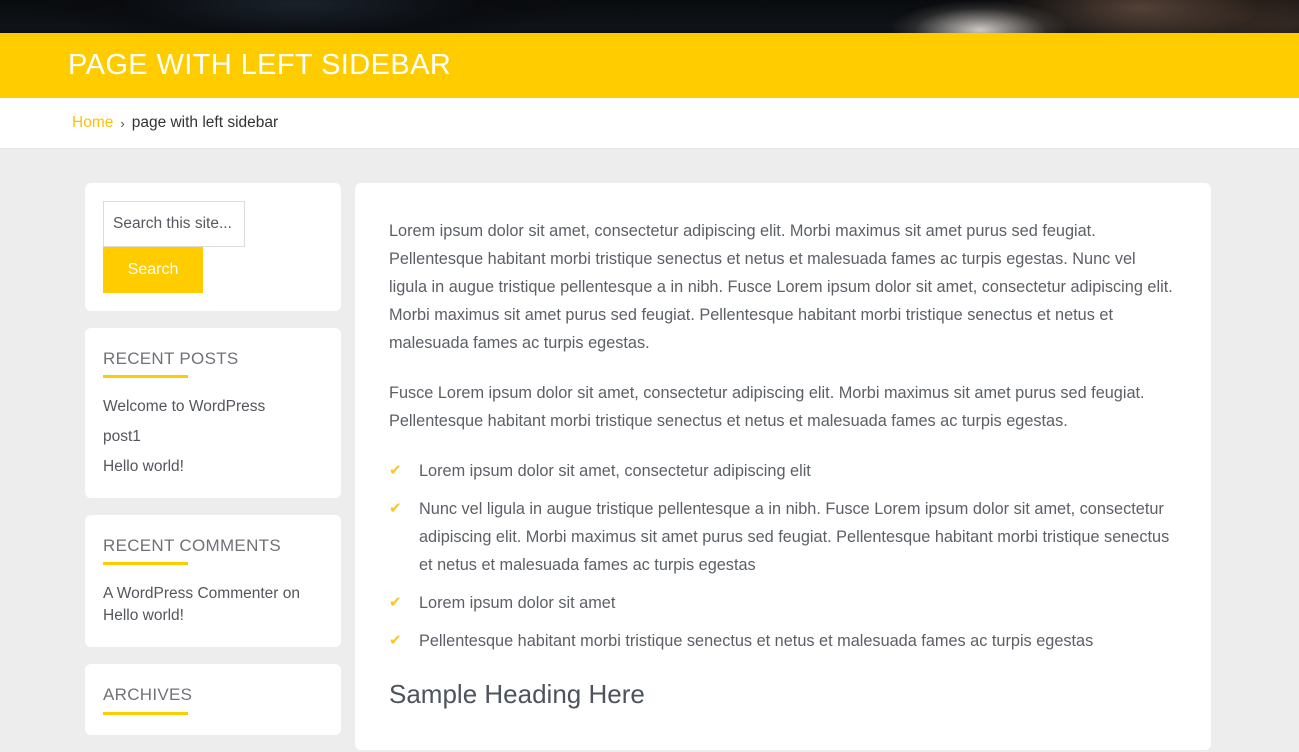 The height and width of the screenshot is (752, 1299). What do you see at coordinates (143, 466) in the screenshot?
I see `recent-post-link-3: Hello world!` at bounding box center [143, 466].